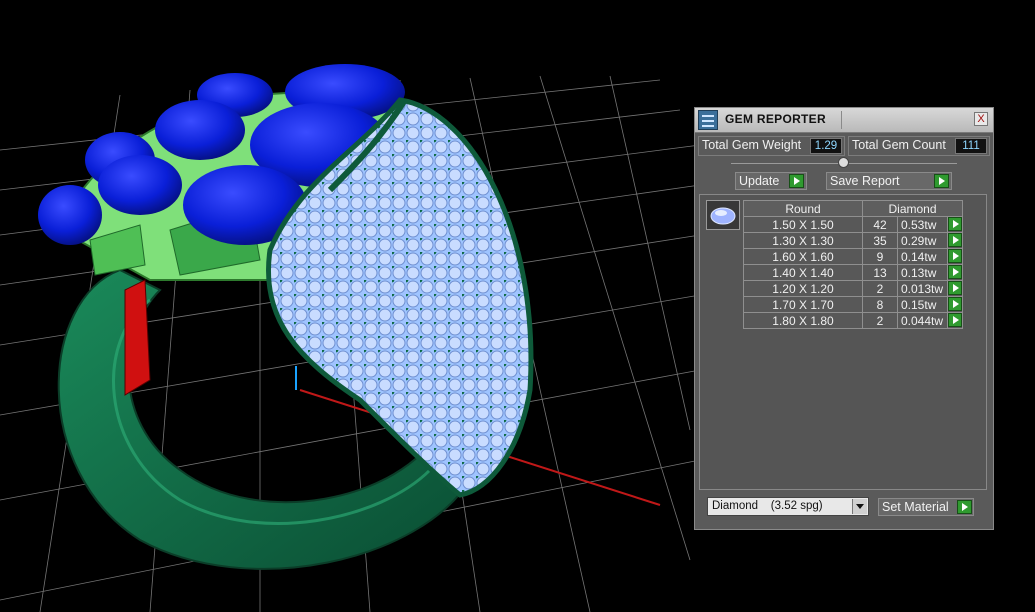 Image resolution: width=1035 pixels, height=612 pixels. I want to click on table-row: 1.70 X 1.70 8 0.15tw, so click(853, 304).